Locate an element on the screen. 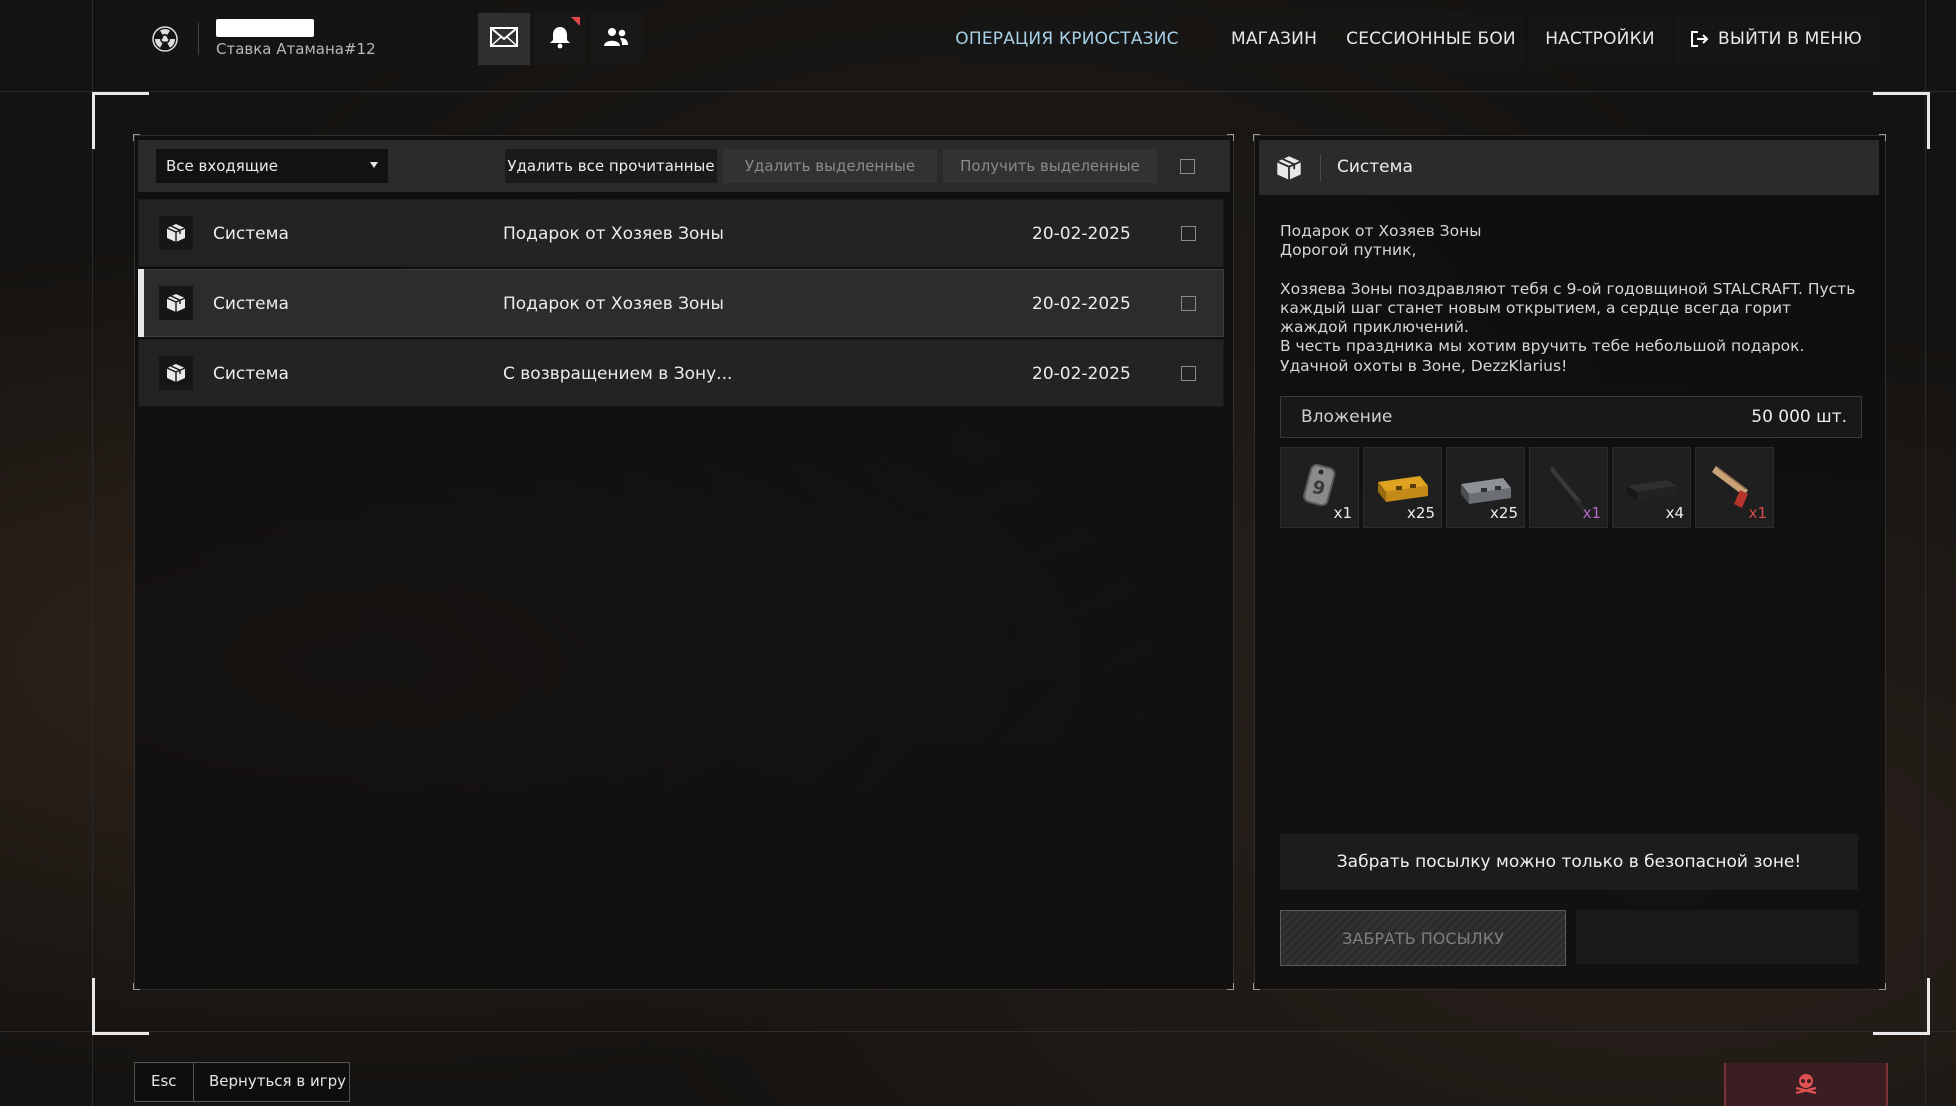 Image resolution: width=1956 pixels, height=1106 pixels. clan-tag: Ставка Атамана#12 is located at coordinates (296, 49).